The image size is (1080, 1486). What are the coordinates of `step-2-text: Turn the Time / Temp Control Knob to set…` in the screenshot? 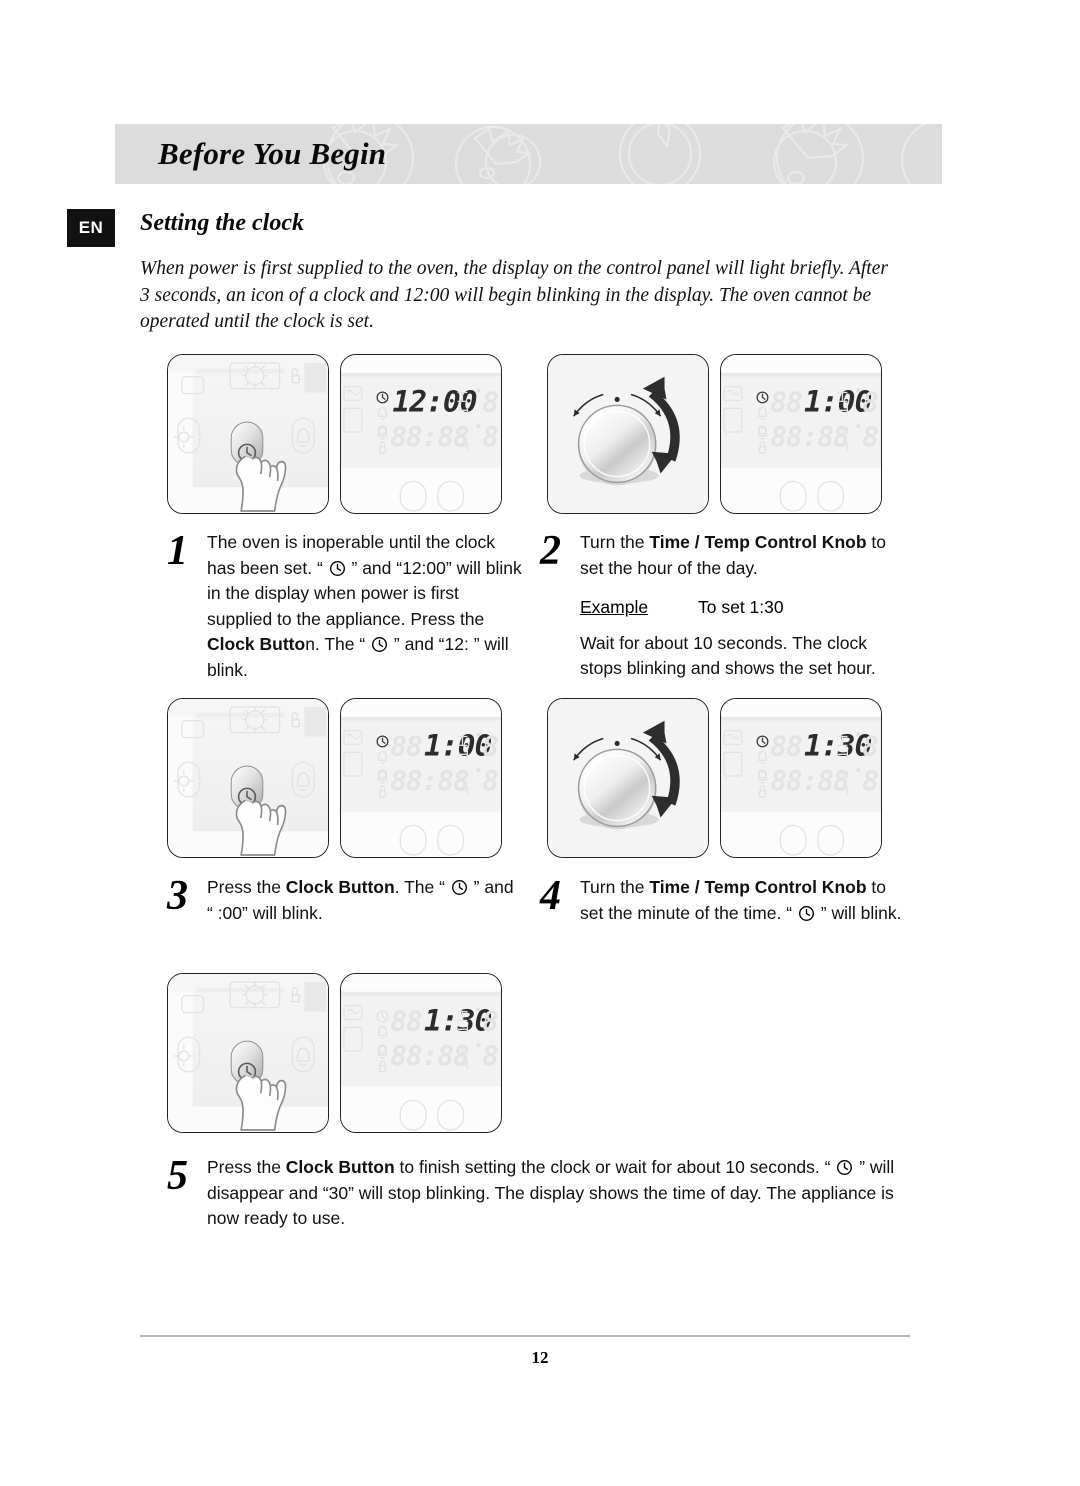 It's located at (733, 555).